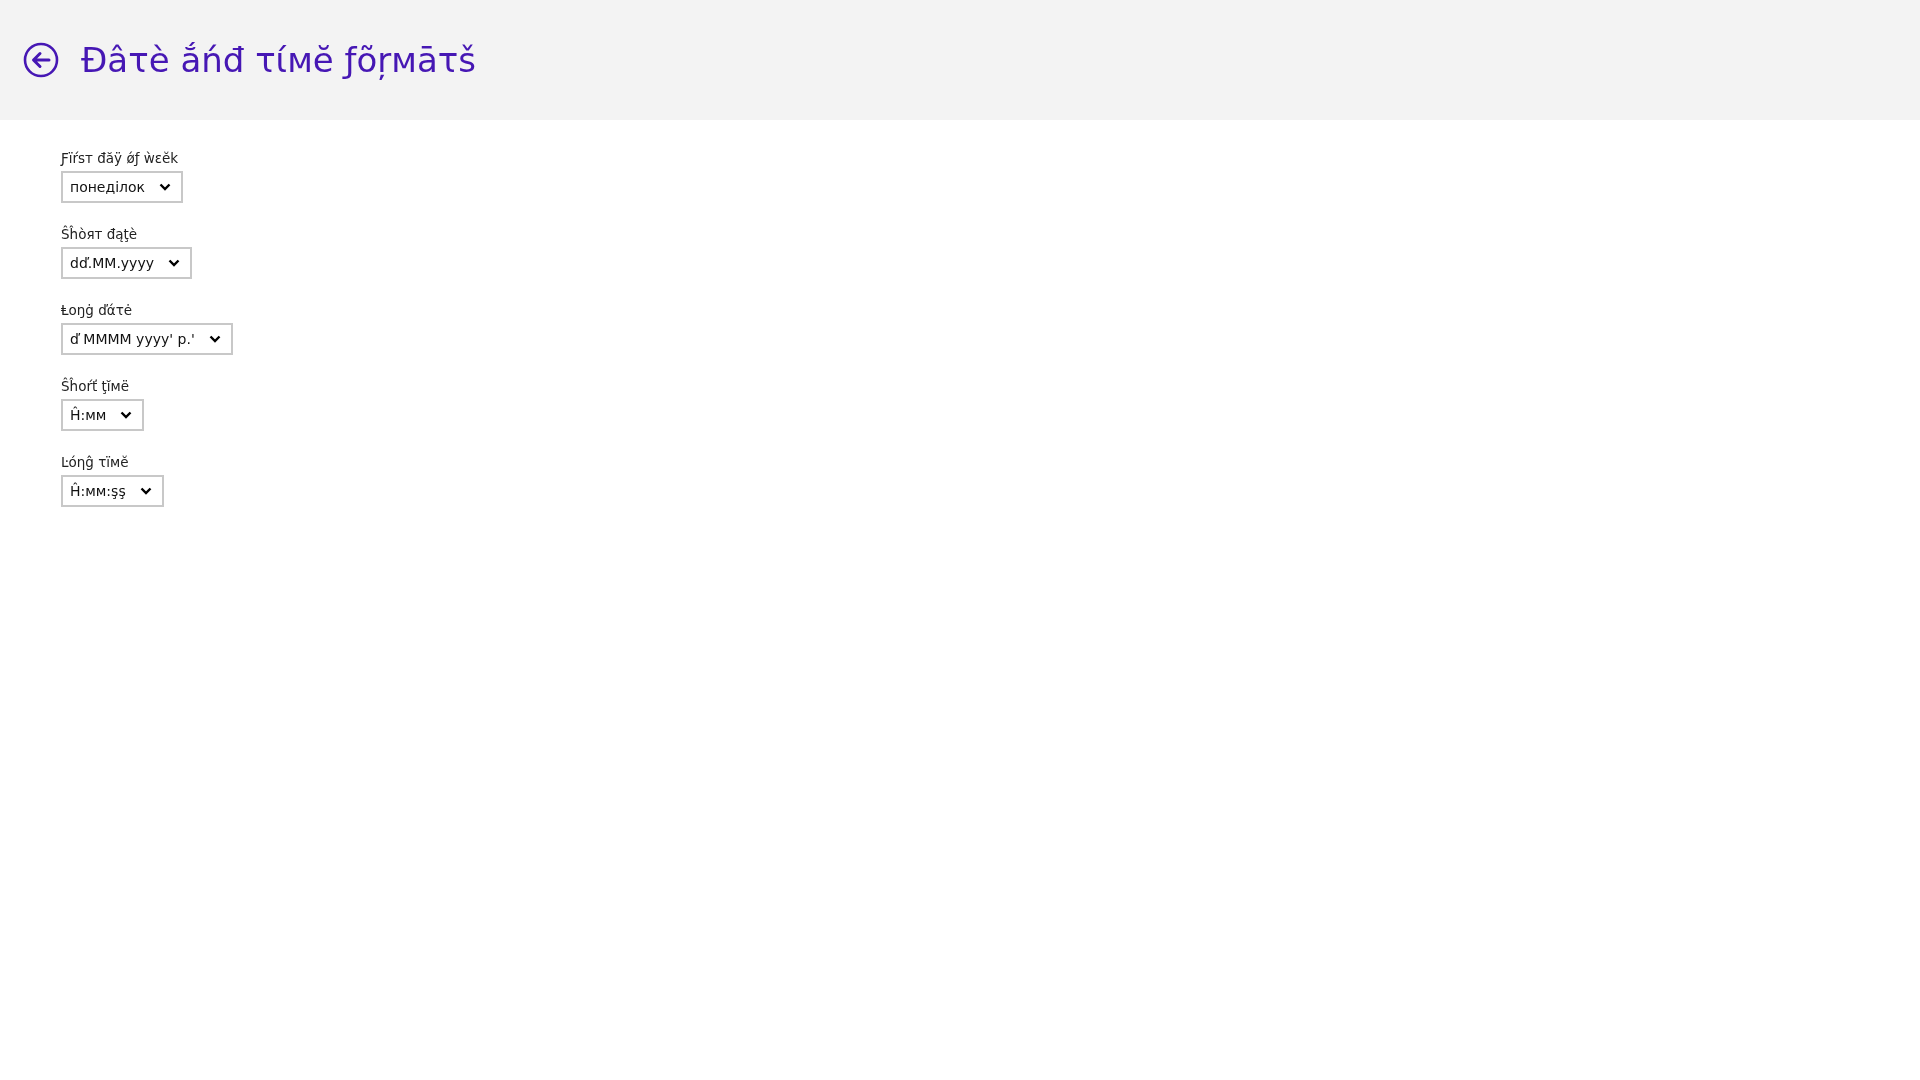 The height and width of the screenshot is (1080, 1920). What do you see at coordinates (95, 462) in the screenshot?
I see `setting-label: Ŀόηĝ τïмĕ` at bounding box center [95, 462].